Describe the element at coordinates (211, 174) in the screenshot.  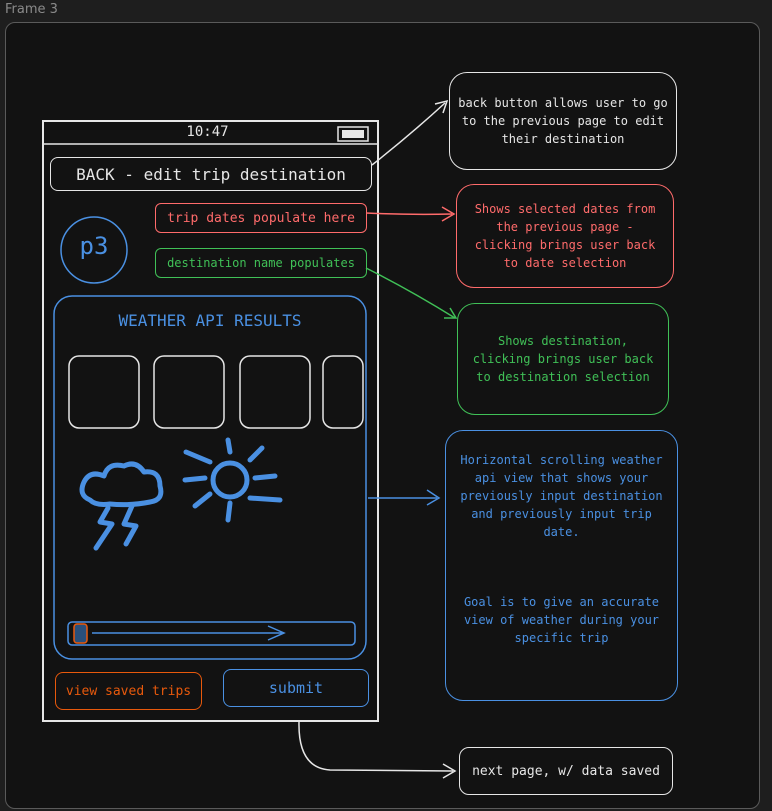
I see `back-button: BACK - edit trip destination` at that location.